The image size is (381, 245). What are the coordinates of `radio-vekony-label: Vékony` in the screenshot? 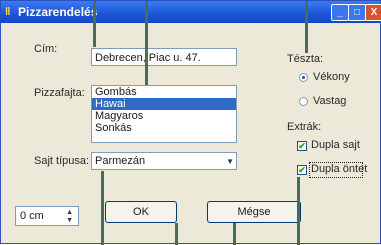 It's located at (331, 77).